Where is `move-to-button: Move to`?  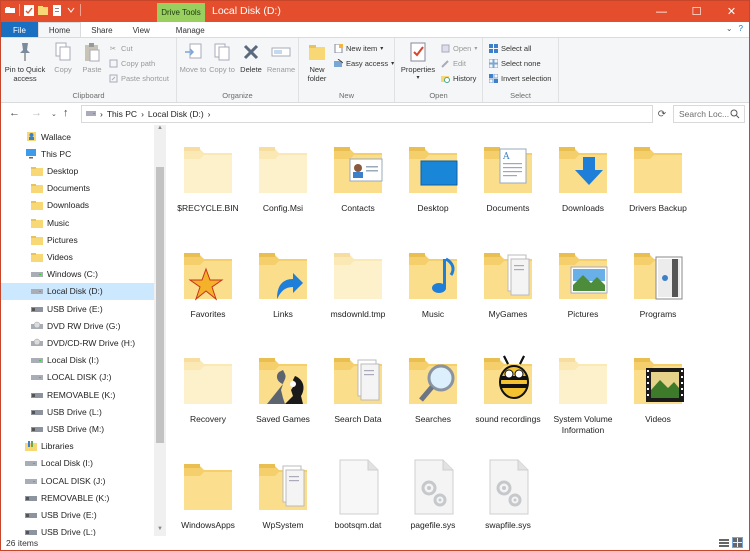
move-to-button: Move to is located at coordinates (193, 57).